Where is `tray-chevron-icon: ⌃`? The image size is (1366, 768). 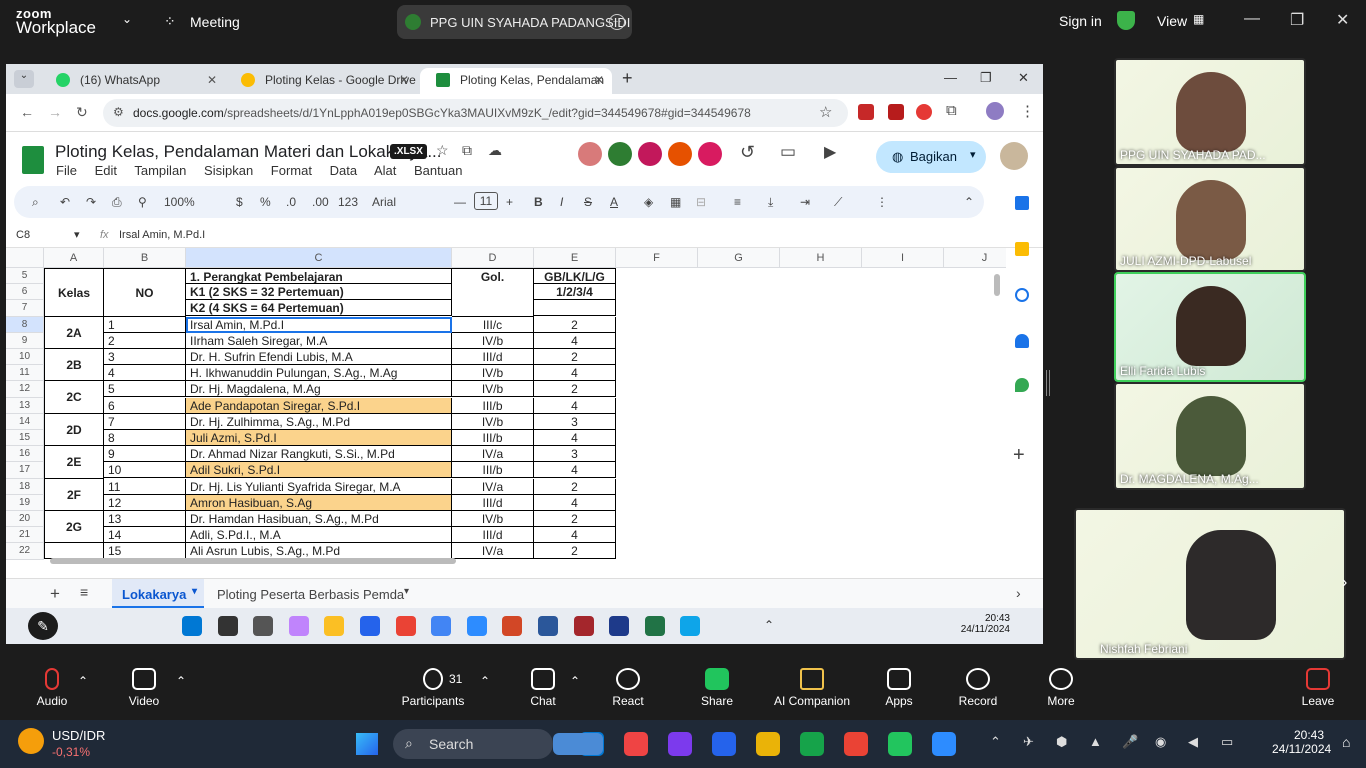 tray-chevron-icon: ⌃ is located at coordinates (769, 625).